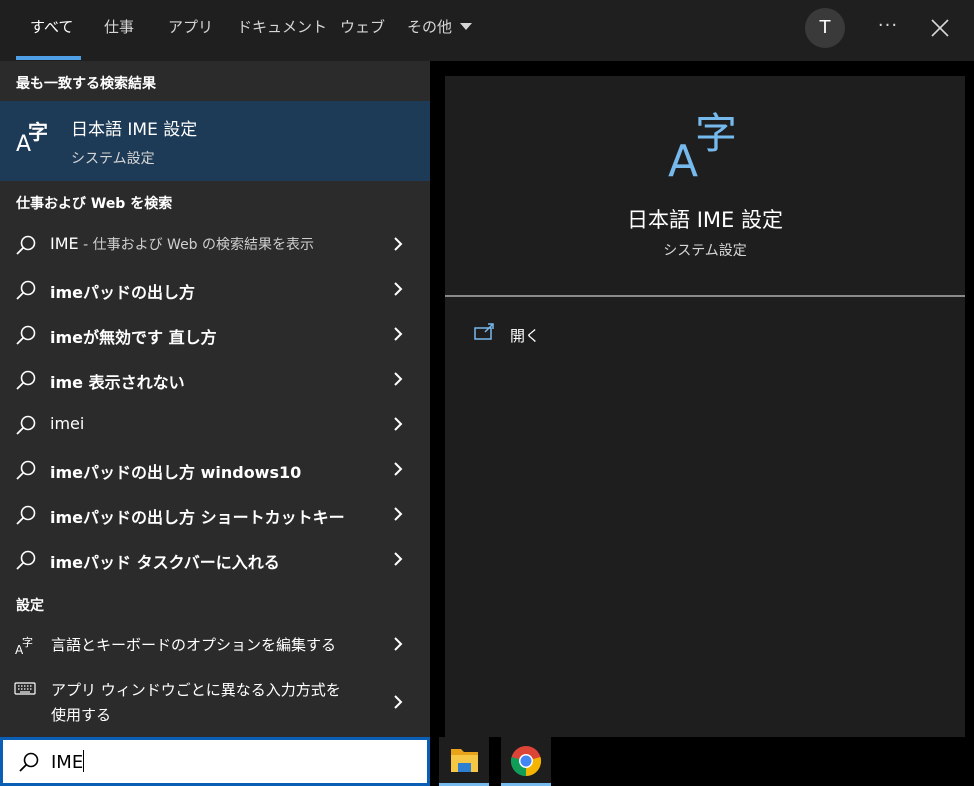 Image resolution: width=974 pixels, height=786 pixels. I want to click on web-suggestion-row: imeが無効です 直し方, so click(215, 334).